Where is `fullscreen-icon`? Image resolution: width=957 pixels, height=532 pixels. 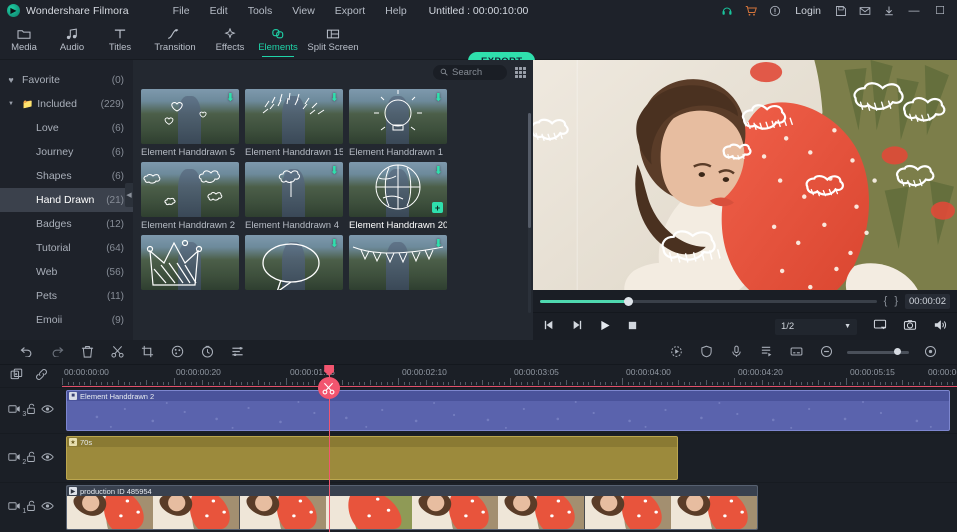
fullscreen-icon is located at coordinates (880, 326).